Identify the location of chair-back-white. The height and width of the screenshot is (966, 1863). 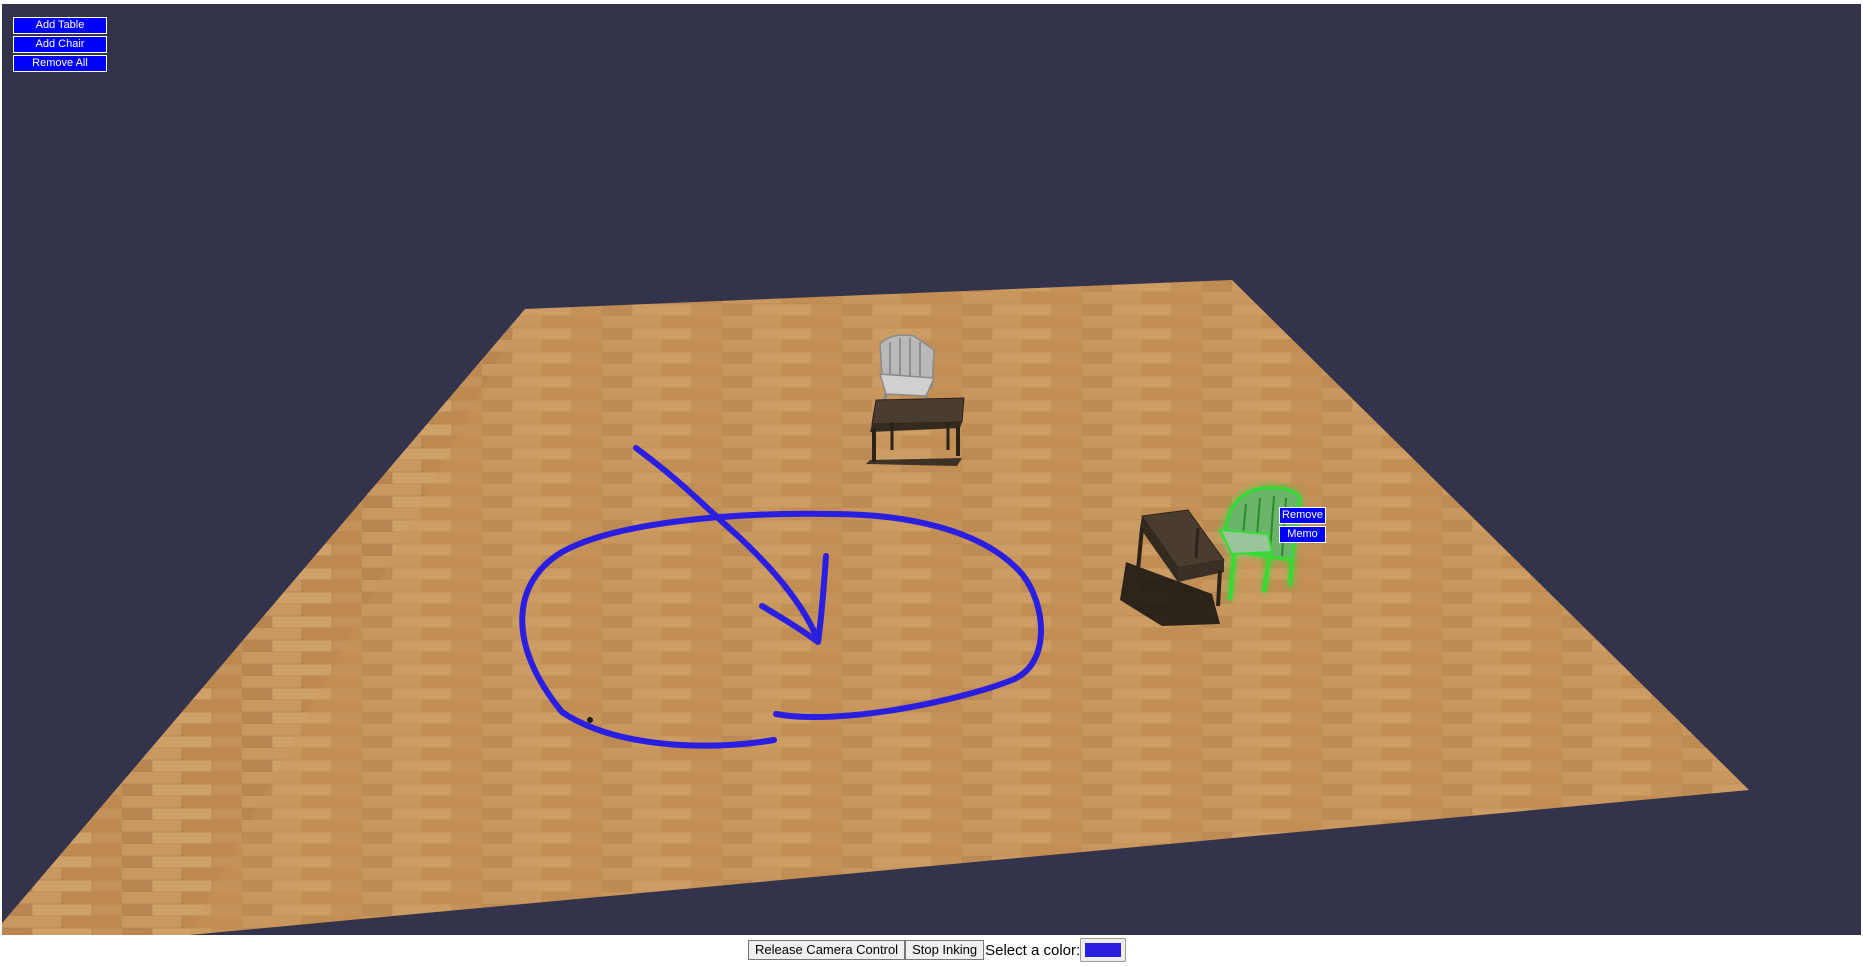
(907, 368).